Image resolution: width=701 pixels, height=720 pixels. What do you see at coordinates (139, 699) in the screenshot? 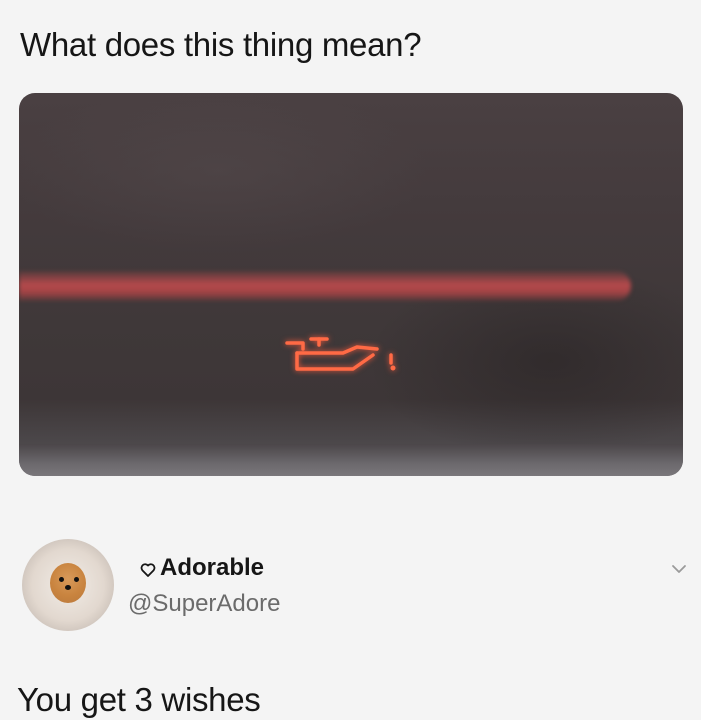
I see `reply-text: You get 3 wishes` at bounding box center [139, 699].